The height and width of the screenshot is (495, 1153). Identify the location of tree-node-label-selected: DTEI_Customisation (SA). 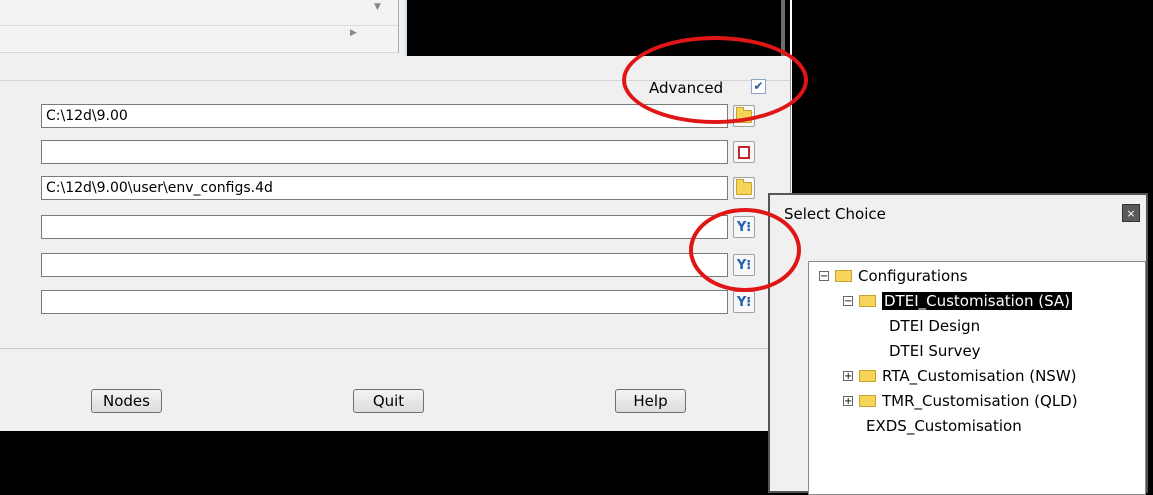
(977, 301).